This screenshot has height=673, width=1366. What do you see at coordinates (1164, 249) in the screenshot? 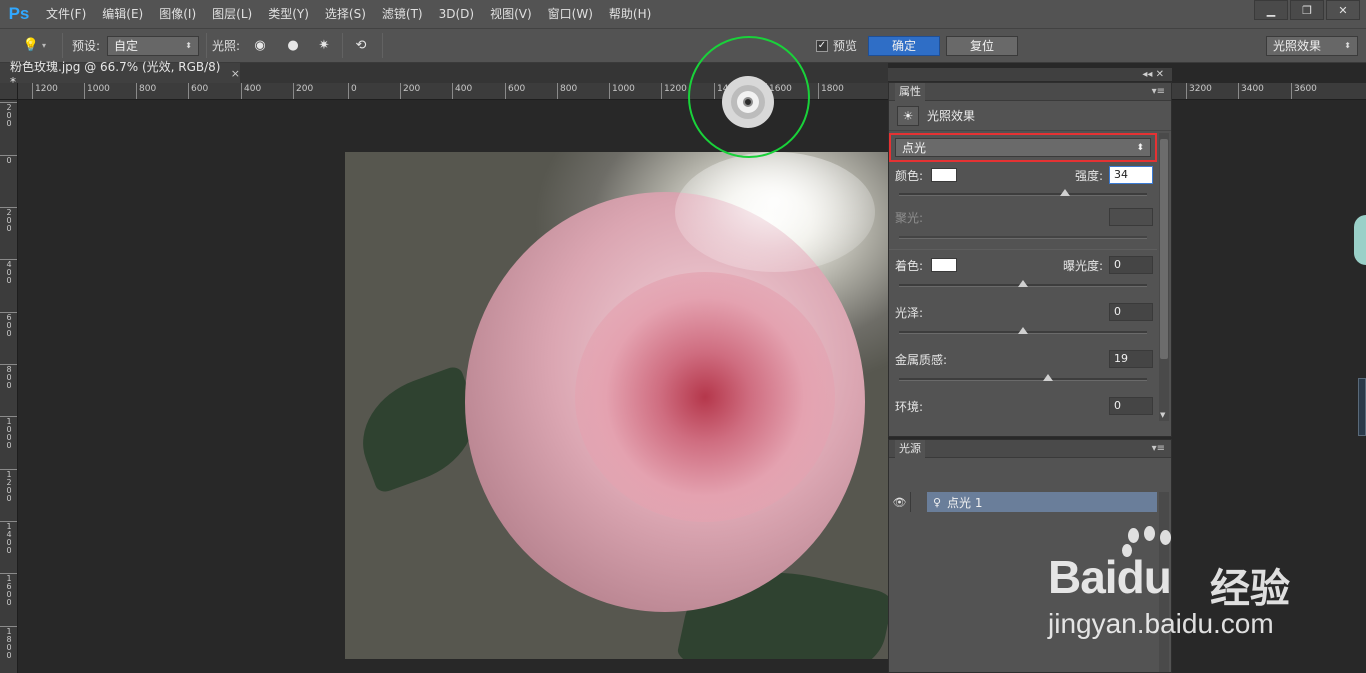
I see `scrollbar-thumb` at bounding box center [1164, 249].